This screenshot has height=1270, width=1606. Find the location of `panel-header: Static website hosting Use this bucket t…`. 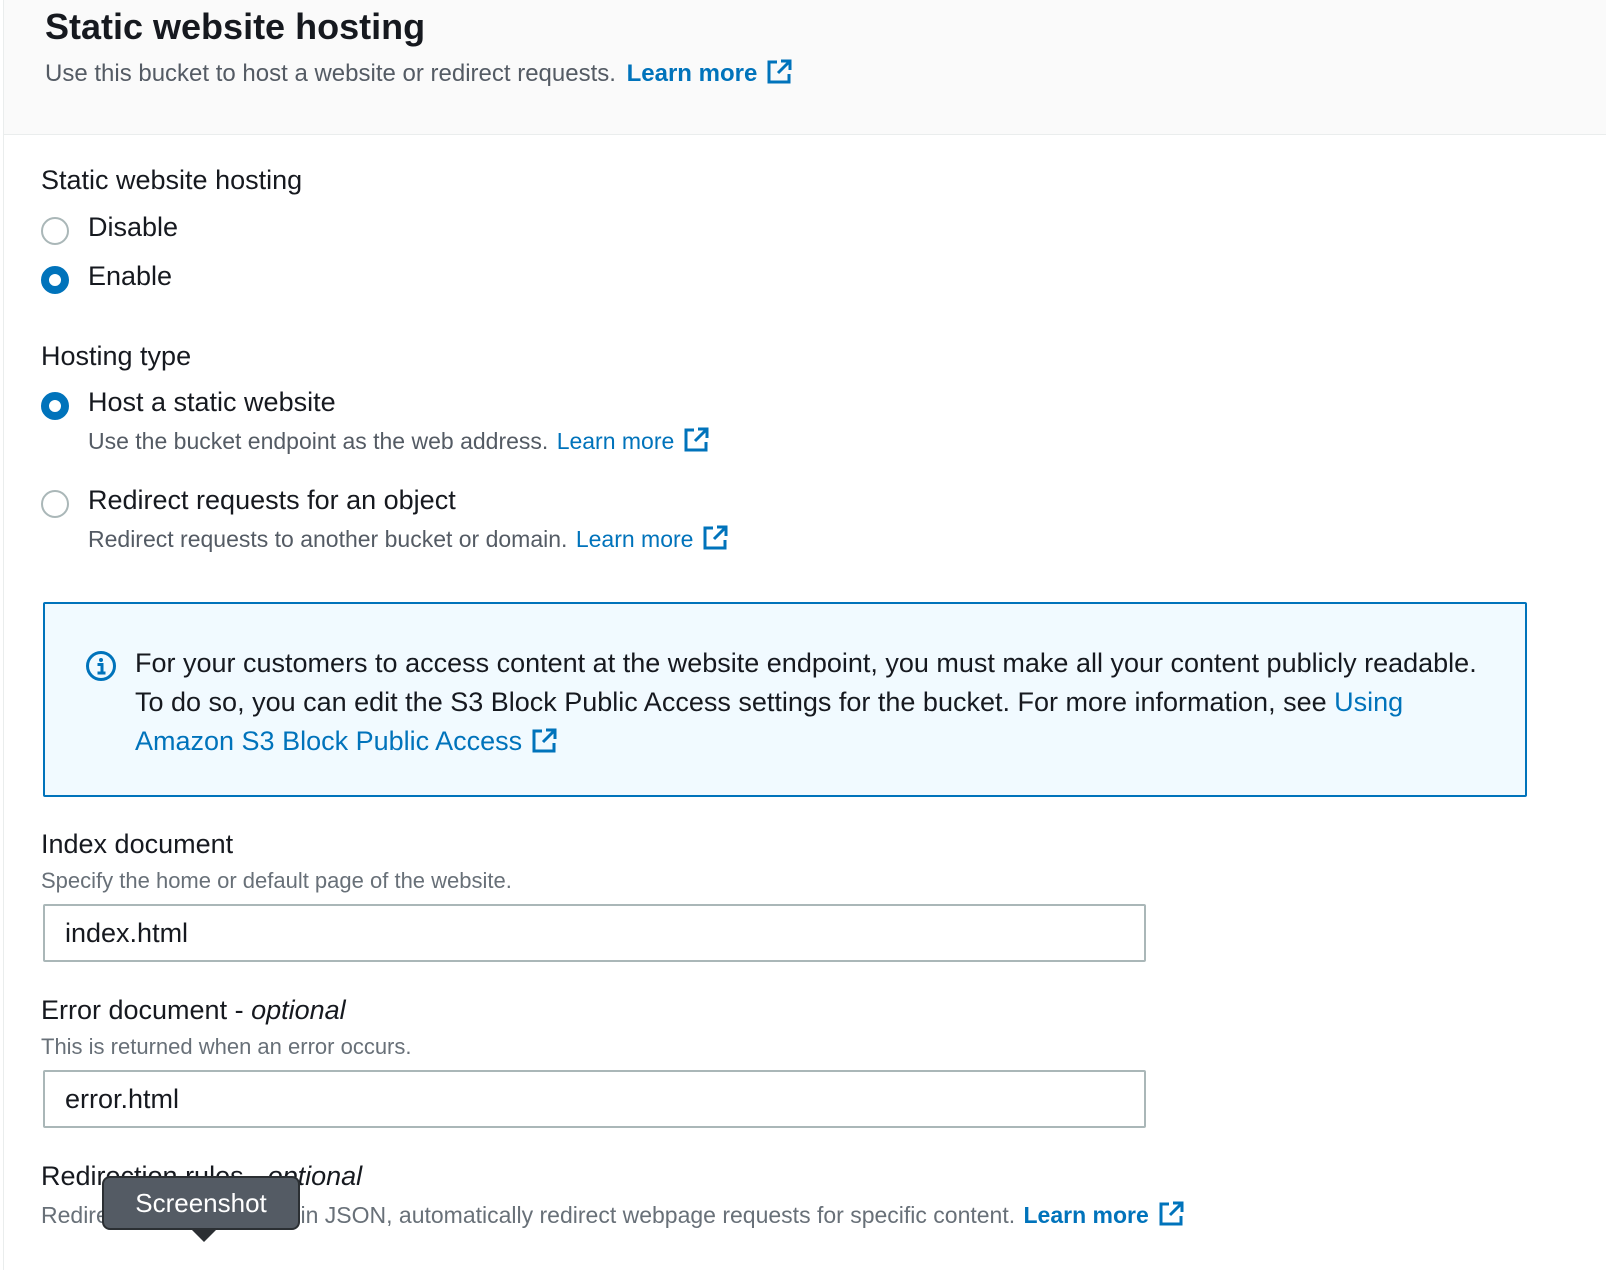

panel-header: Static website hosting Use this bucket t… is located at coordinates (805, 67).